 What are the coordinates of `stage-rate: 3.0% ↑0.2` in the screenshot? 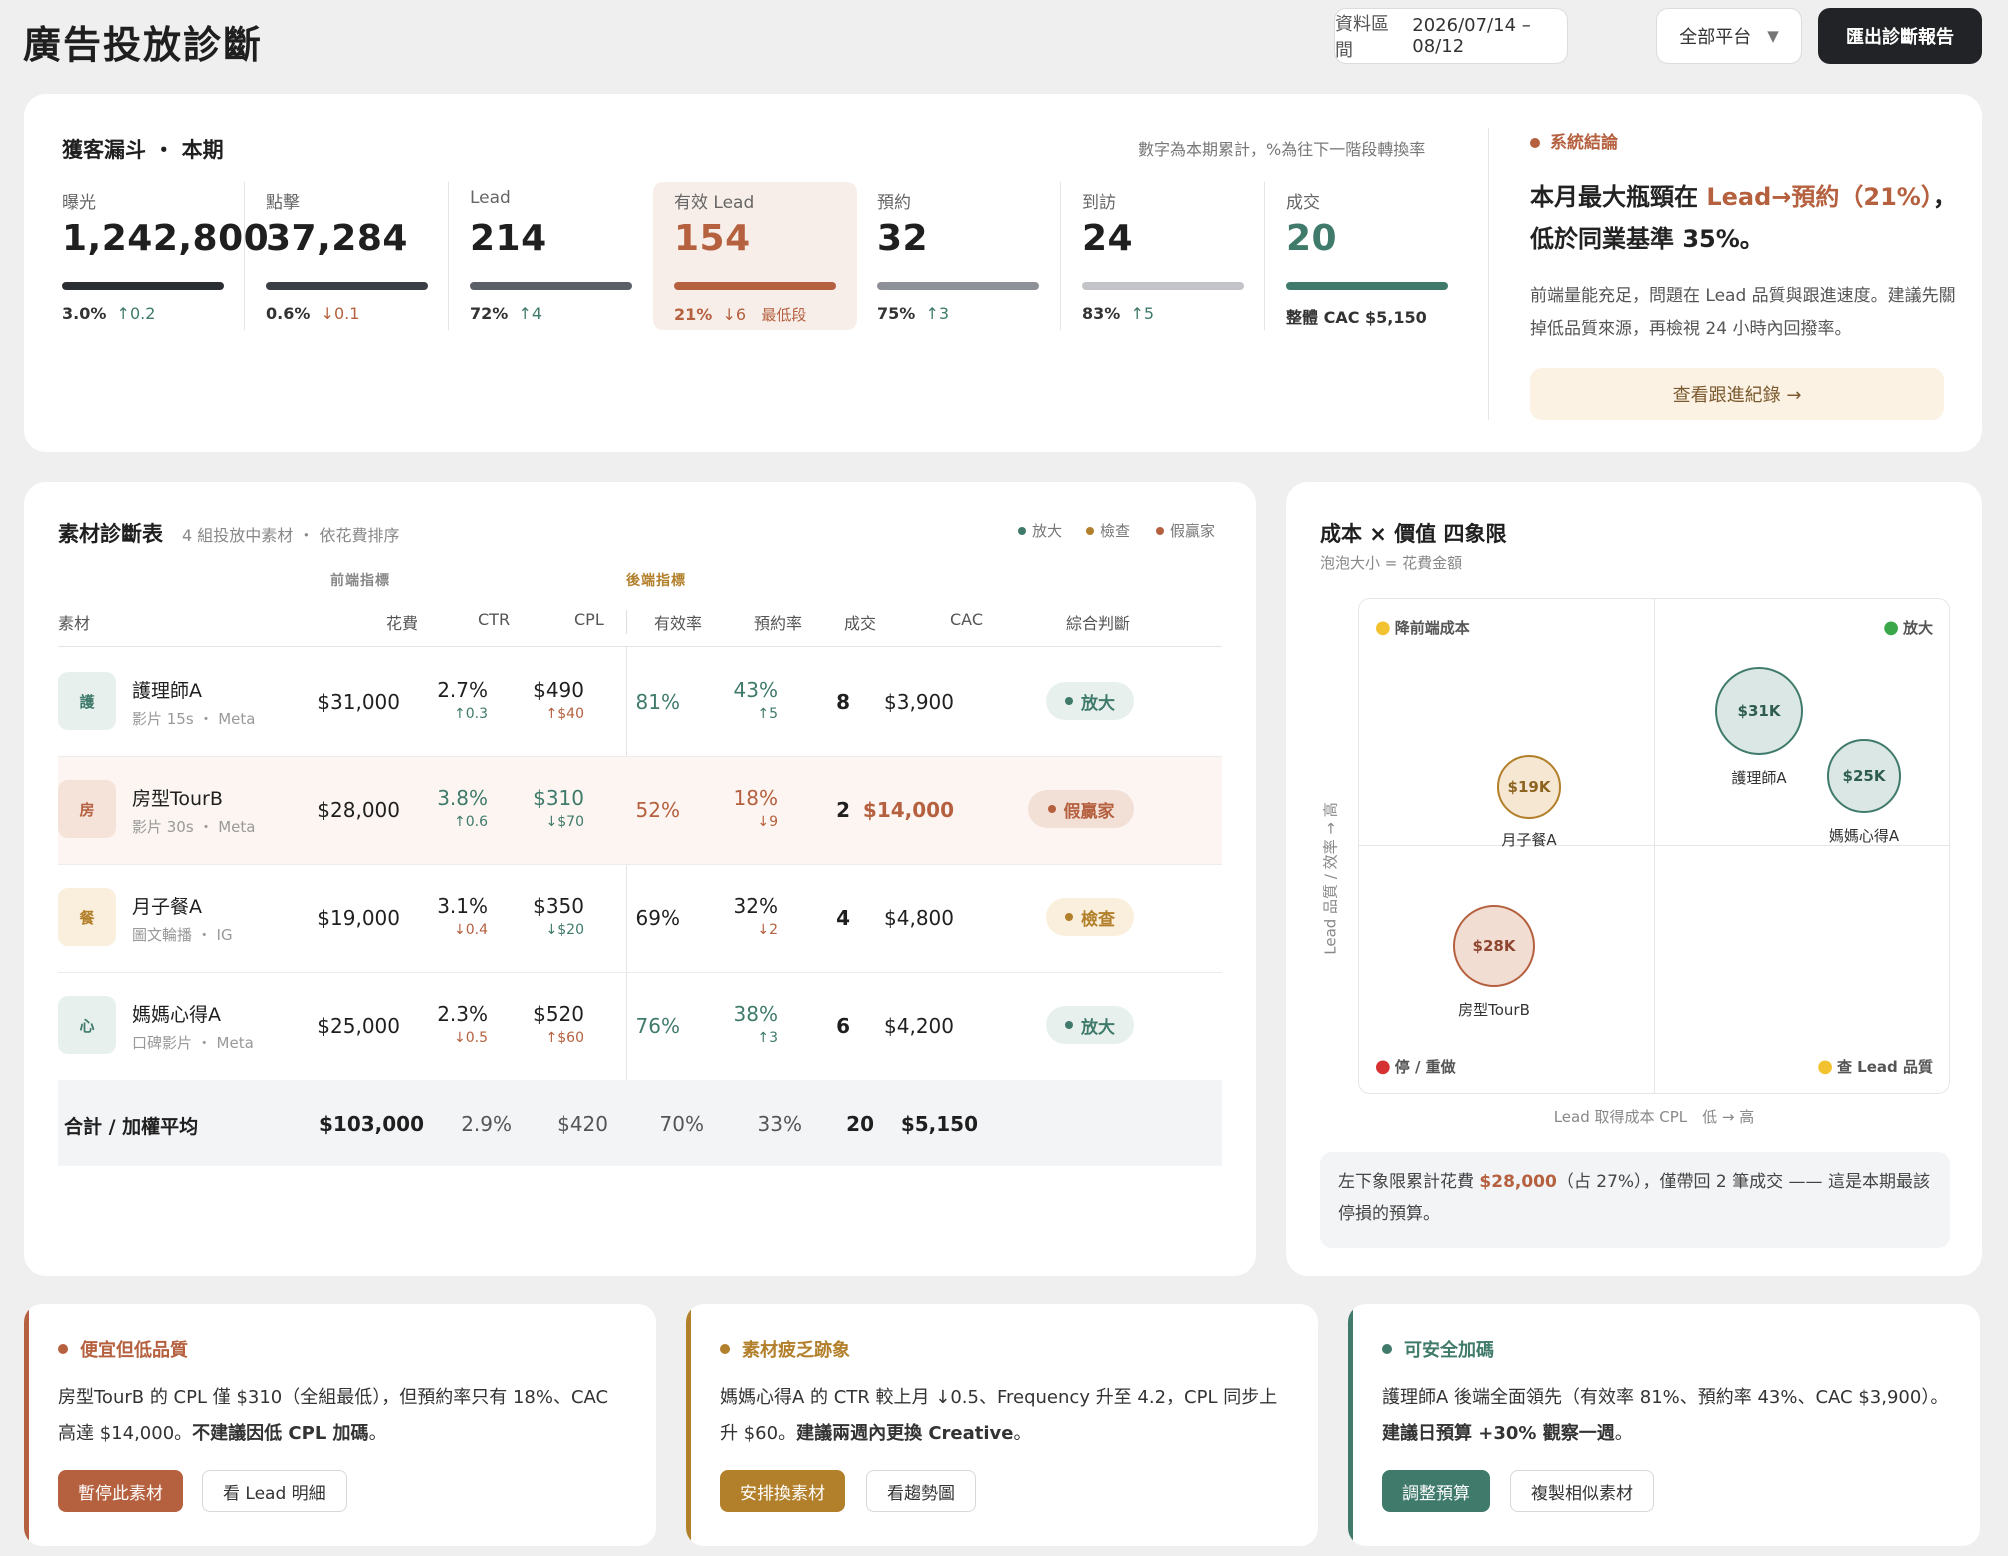 It's located at (109, 313).